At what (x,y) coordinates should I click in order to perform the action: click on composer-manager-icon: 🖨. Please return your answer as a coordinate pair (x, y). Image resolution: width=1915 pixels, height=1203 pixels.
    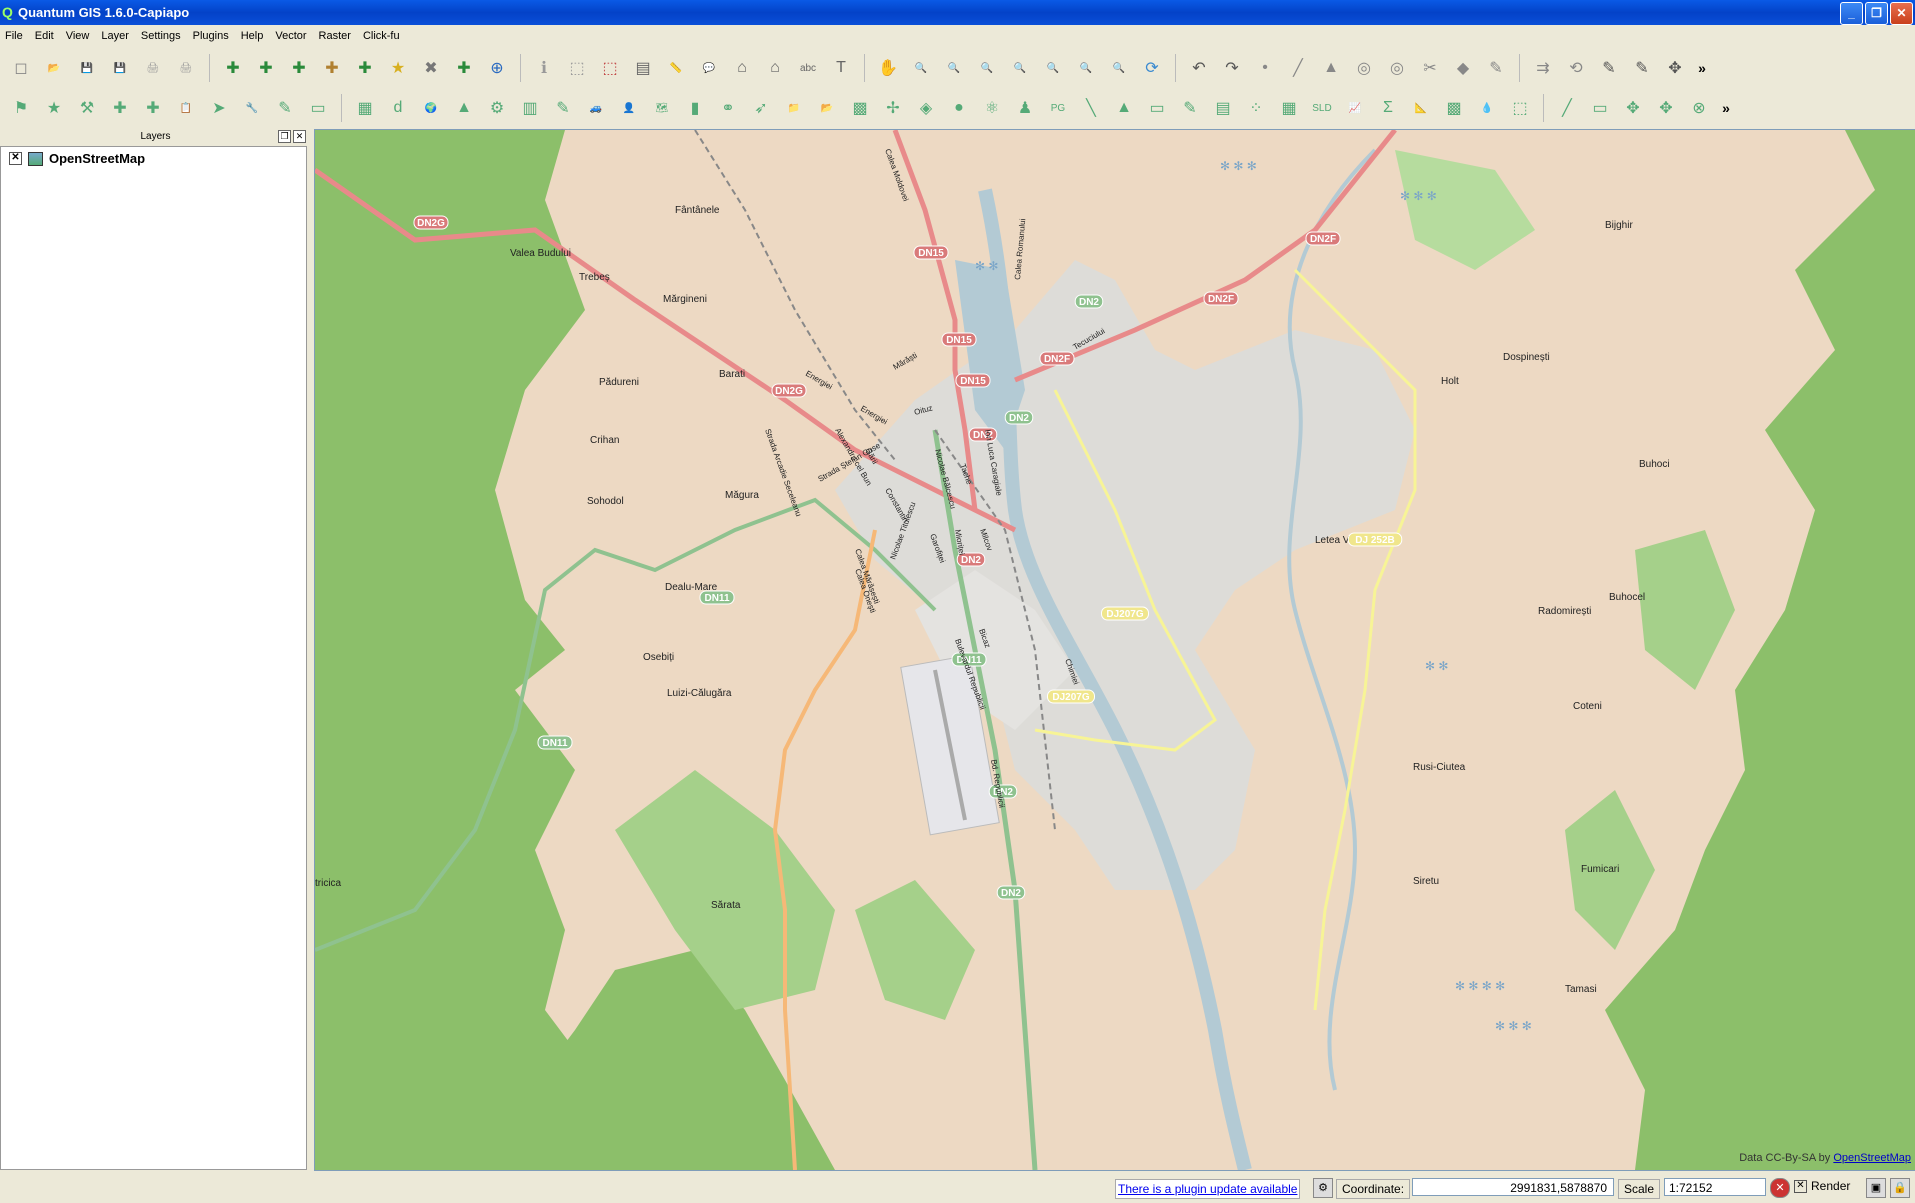
    Looking at the image, I should click on (186, 68).